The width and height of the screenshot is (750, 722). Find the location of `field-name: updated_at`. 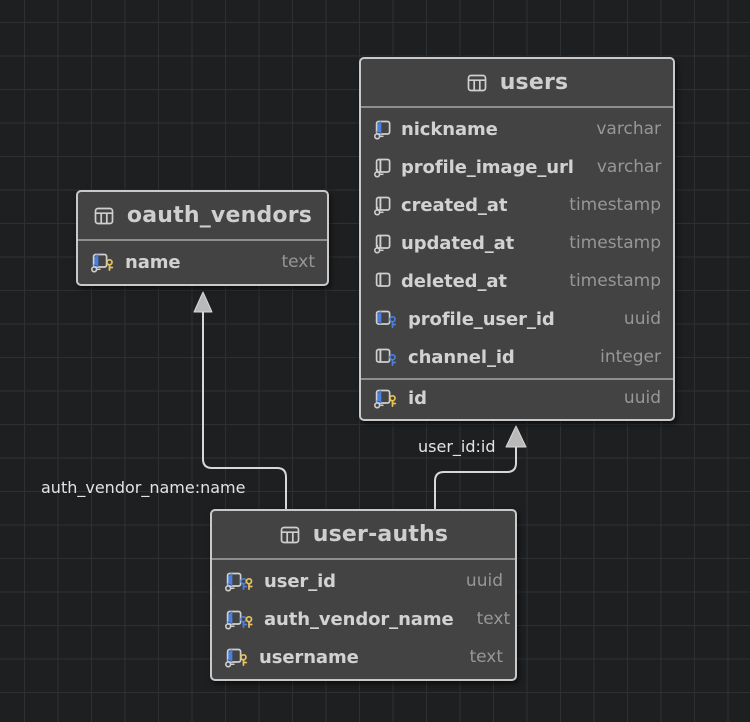

field-name: updated_at is located at coordinates (458, 243).